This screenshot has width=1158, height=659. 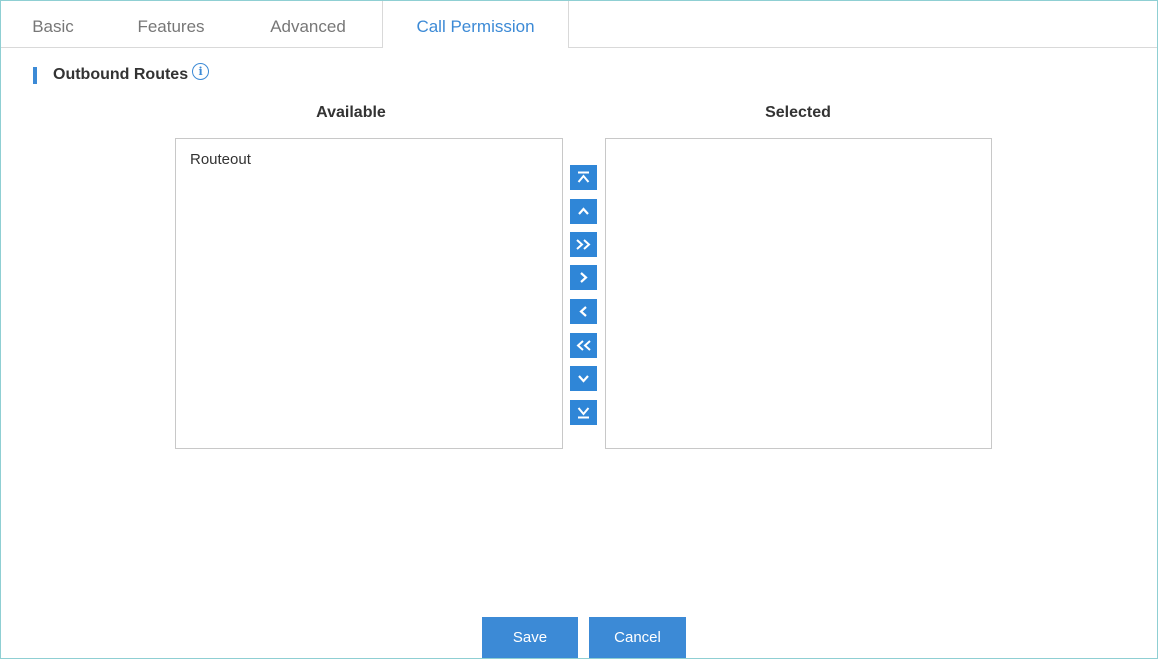 What do you see at coordinates (201, 71) in the screenshot?
I see `info-icon: i` at bounding box center [201, 71].